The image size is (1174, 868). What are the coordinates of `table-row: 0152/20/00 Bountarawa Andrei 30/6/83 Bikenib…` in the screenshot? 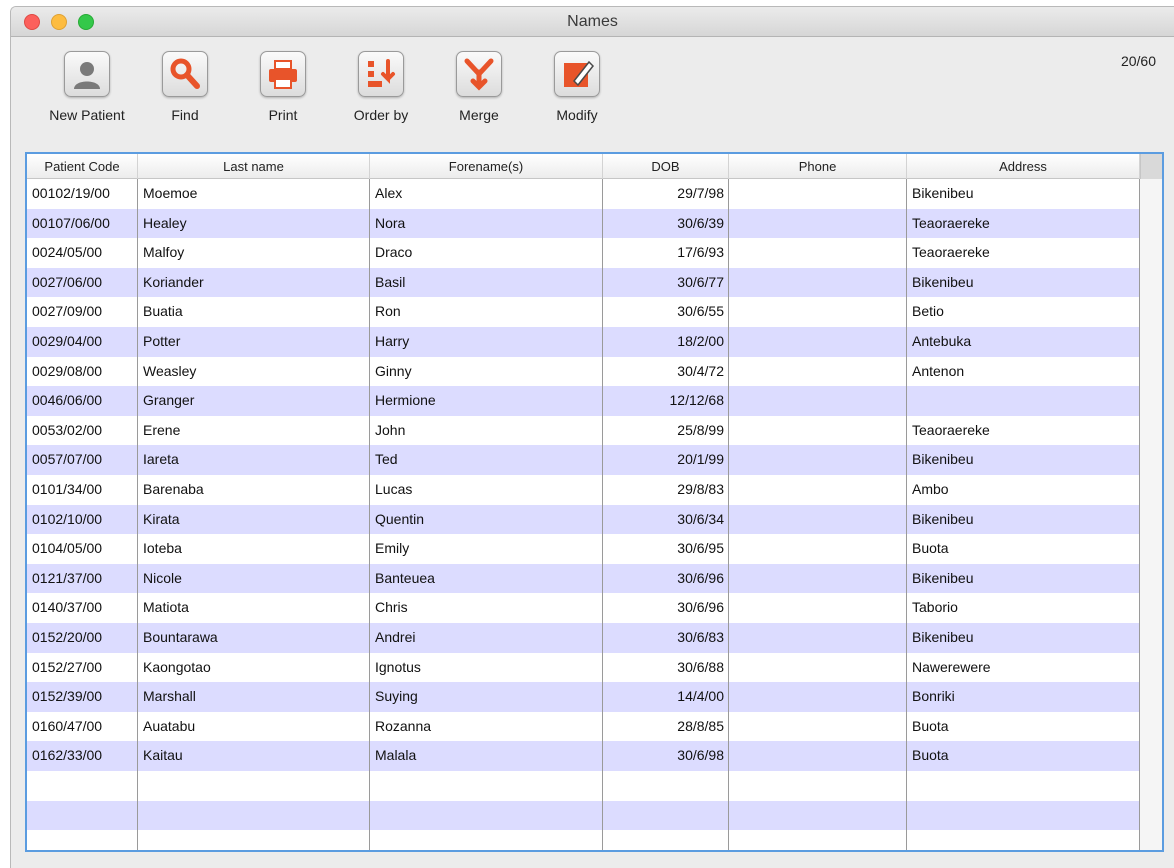 It's located at (583, 638).